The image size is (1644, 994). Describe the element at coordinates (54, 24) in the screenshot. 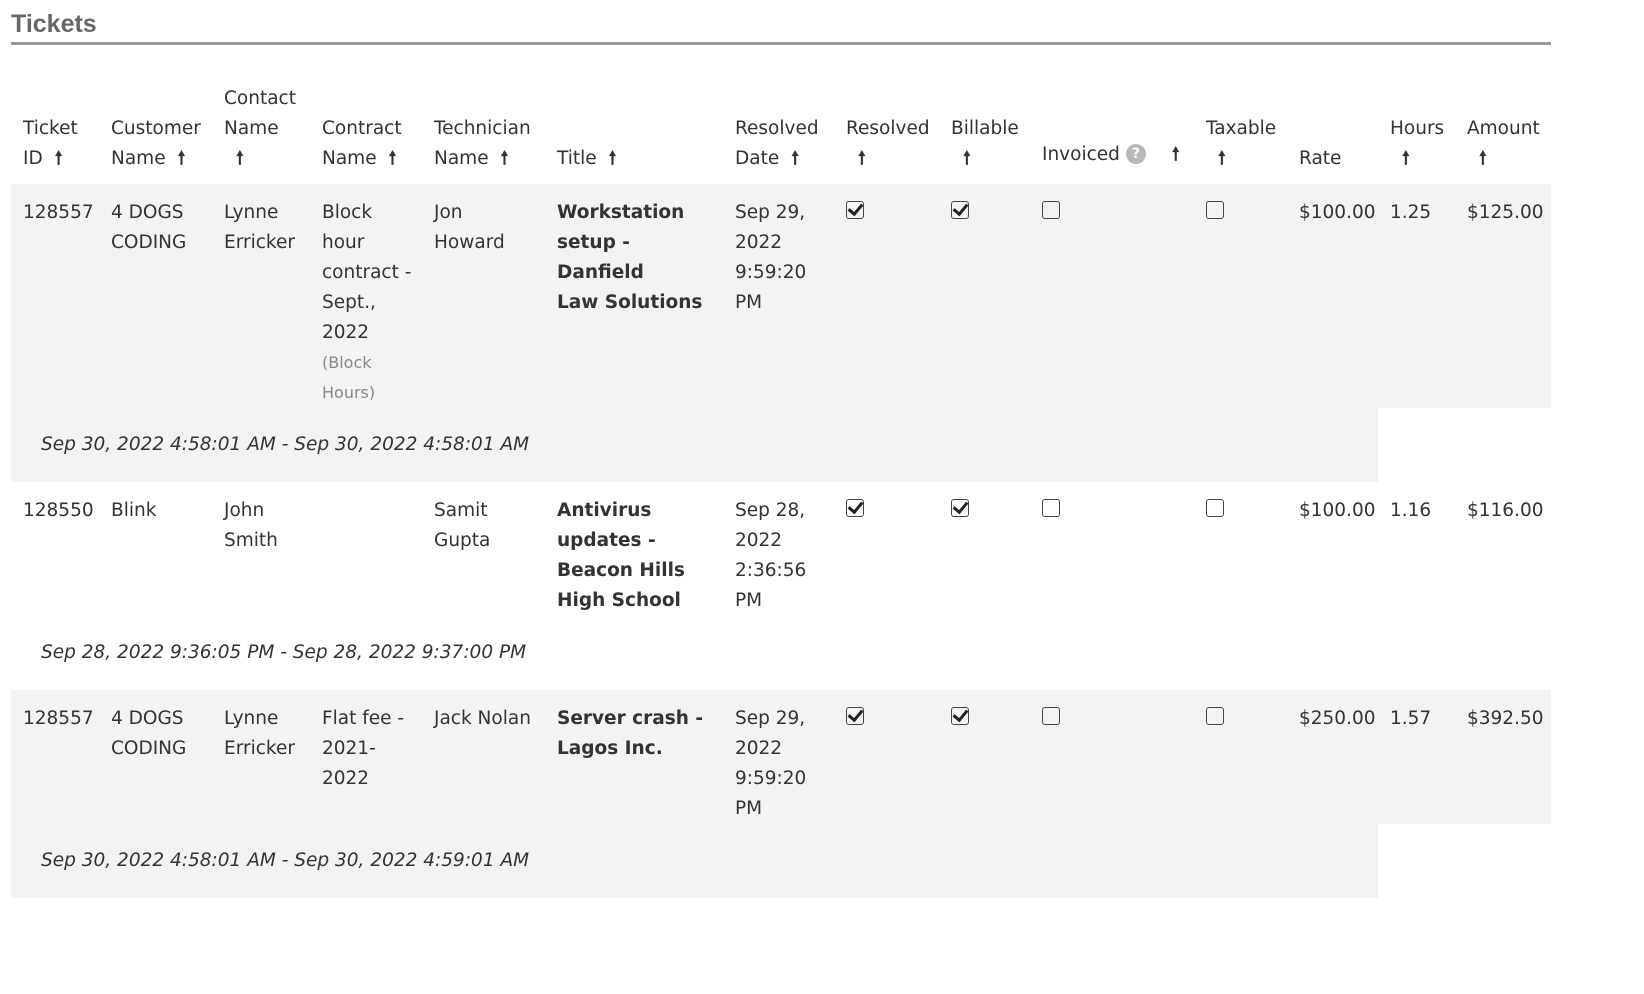

I see `section-title: Tickets` at that location.